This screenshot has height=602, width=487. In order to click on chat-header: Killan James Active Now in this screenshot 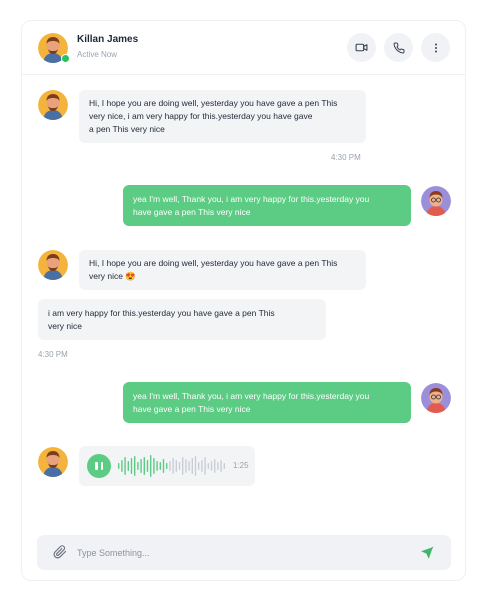, I will do `click(243, 48)`.